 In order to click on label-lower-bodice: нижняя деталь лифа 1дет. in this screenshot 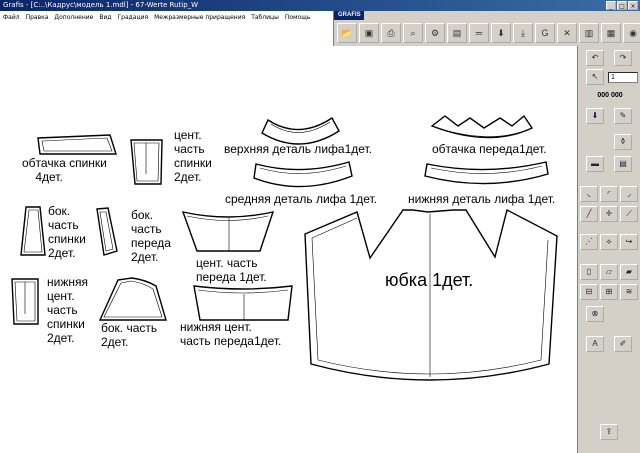, I will do `click(482, 199)`.